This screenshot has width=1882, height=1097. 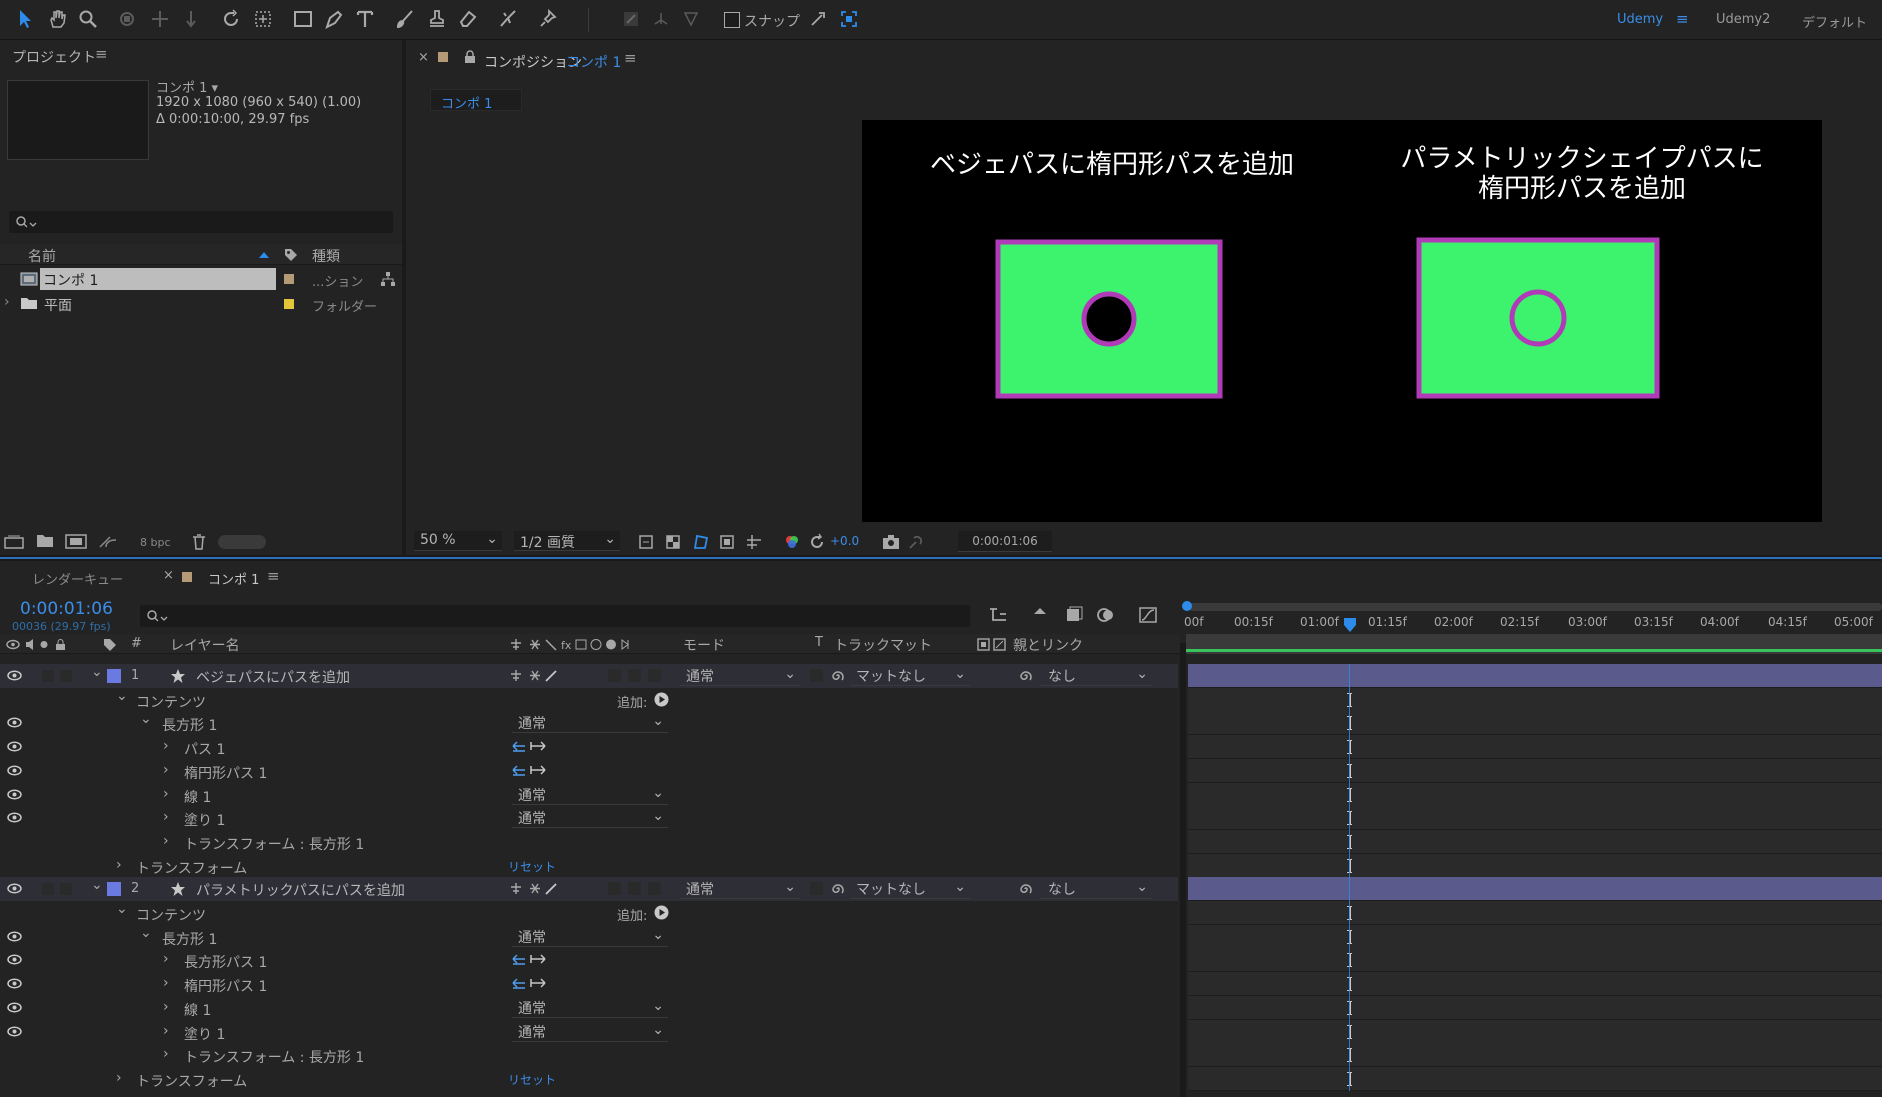 What do you see at coordinates (910, 889) in the screenshot?
I see `track-matte-dropdown: マットなし ⌄` at bounding box center [910, 889].